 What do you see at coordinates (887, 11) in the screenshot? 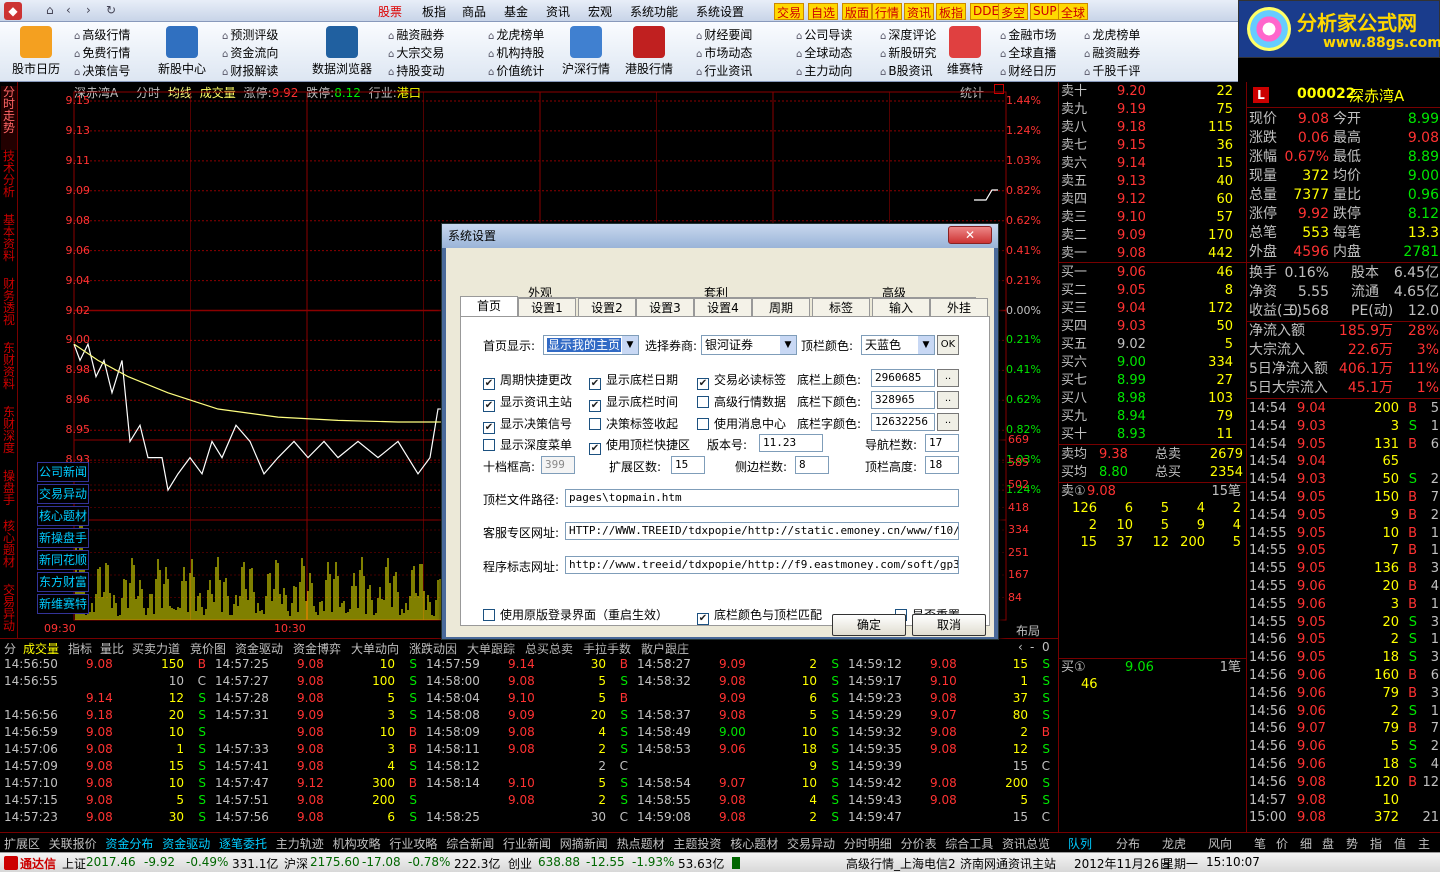
I see `hot-button-3: 行情` at bounding box center [887, 11].